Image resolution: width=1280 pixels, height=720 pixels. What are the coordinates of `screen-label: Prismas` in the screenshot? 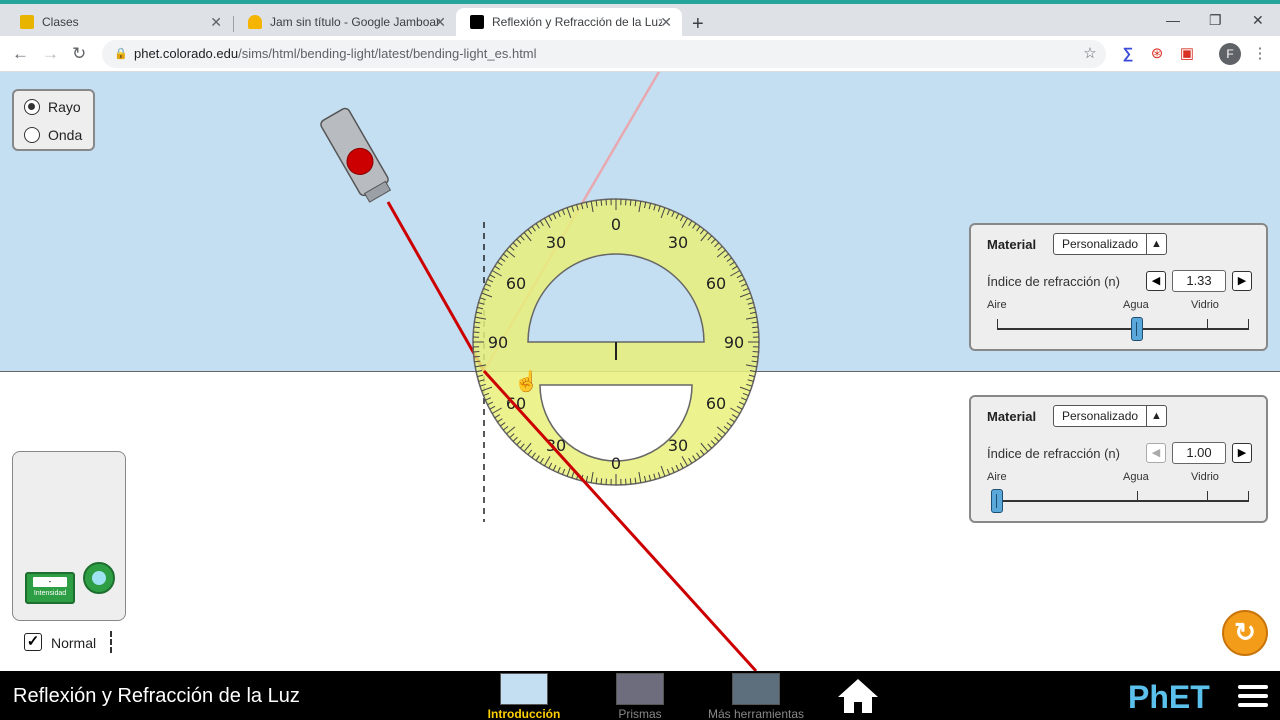 It's located at (640, 713).